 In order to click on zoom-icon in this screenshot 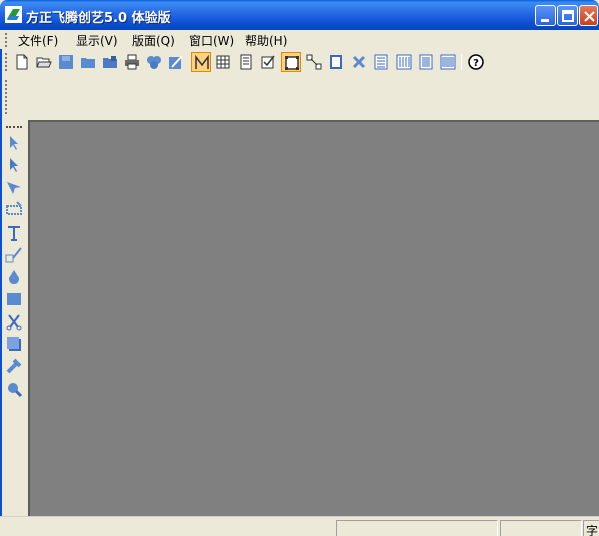, I will do `click(15, 390)`.